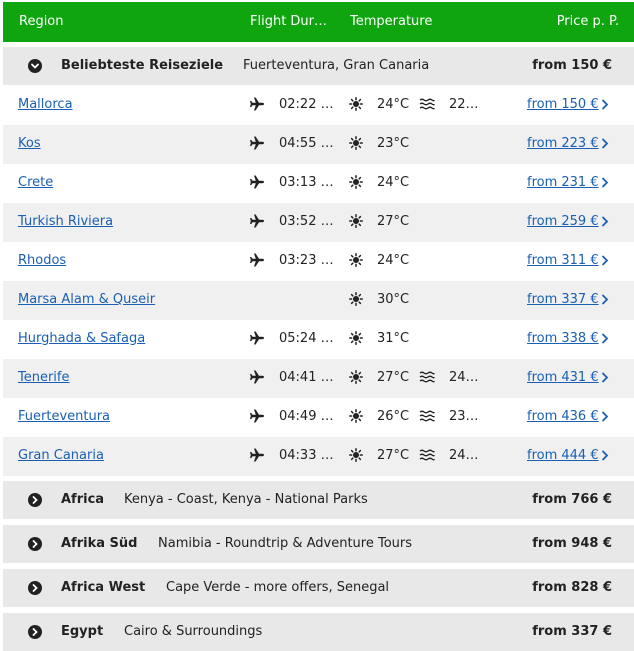 This screenshot has height=651, width=634. What do you see at coordinates (318, 632) in the screenshot?
I see `group-row: Egypt Cairo & Surroundings from 337 €` at bounding box center [318, 632].